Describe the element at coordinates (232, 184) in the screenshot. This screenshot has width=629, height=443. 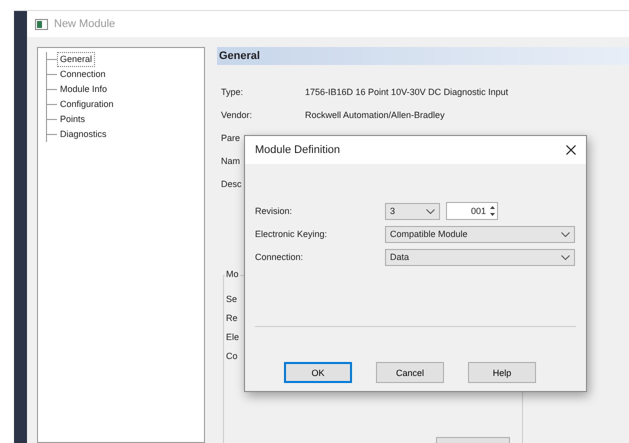
I see `field-label: Desc` at that location.